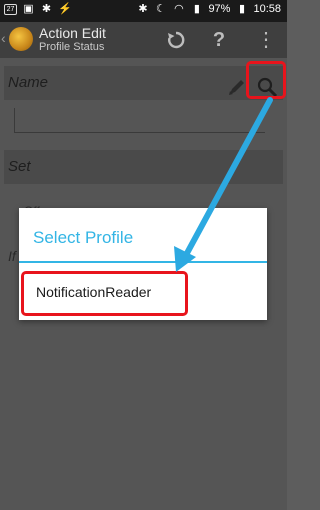 The height and width of the screenshot is (510, 320). What do you see at coordinates (19, 166) in the screenshot?
I see `set-label: Set` at bounding box center [19, 166].